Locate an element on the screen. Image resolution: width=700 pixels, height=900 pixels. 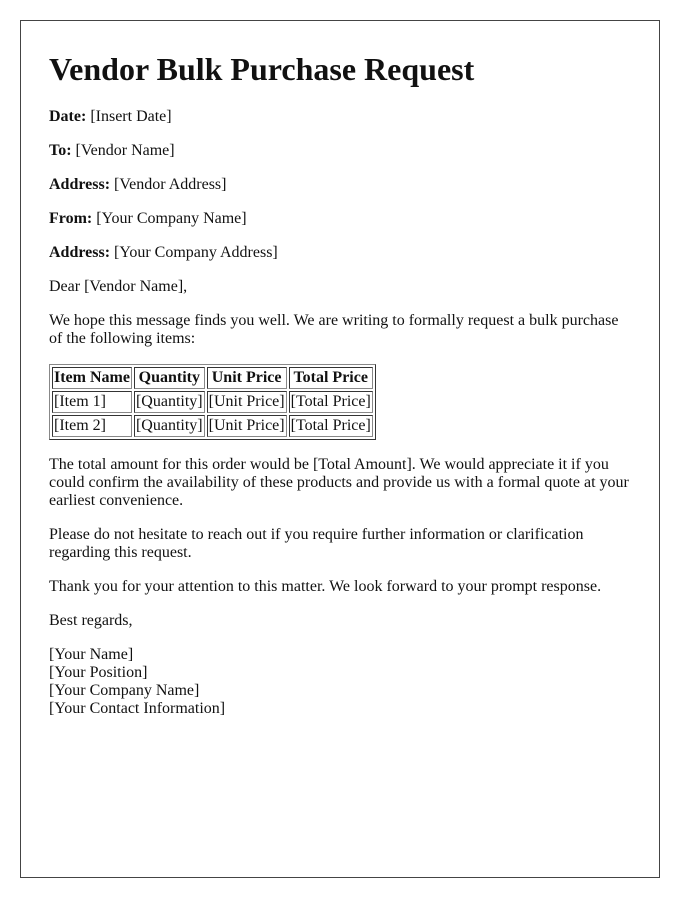
table-cell: [Item 2] is located at coordinates (92, 426).